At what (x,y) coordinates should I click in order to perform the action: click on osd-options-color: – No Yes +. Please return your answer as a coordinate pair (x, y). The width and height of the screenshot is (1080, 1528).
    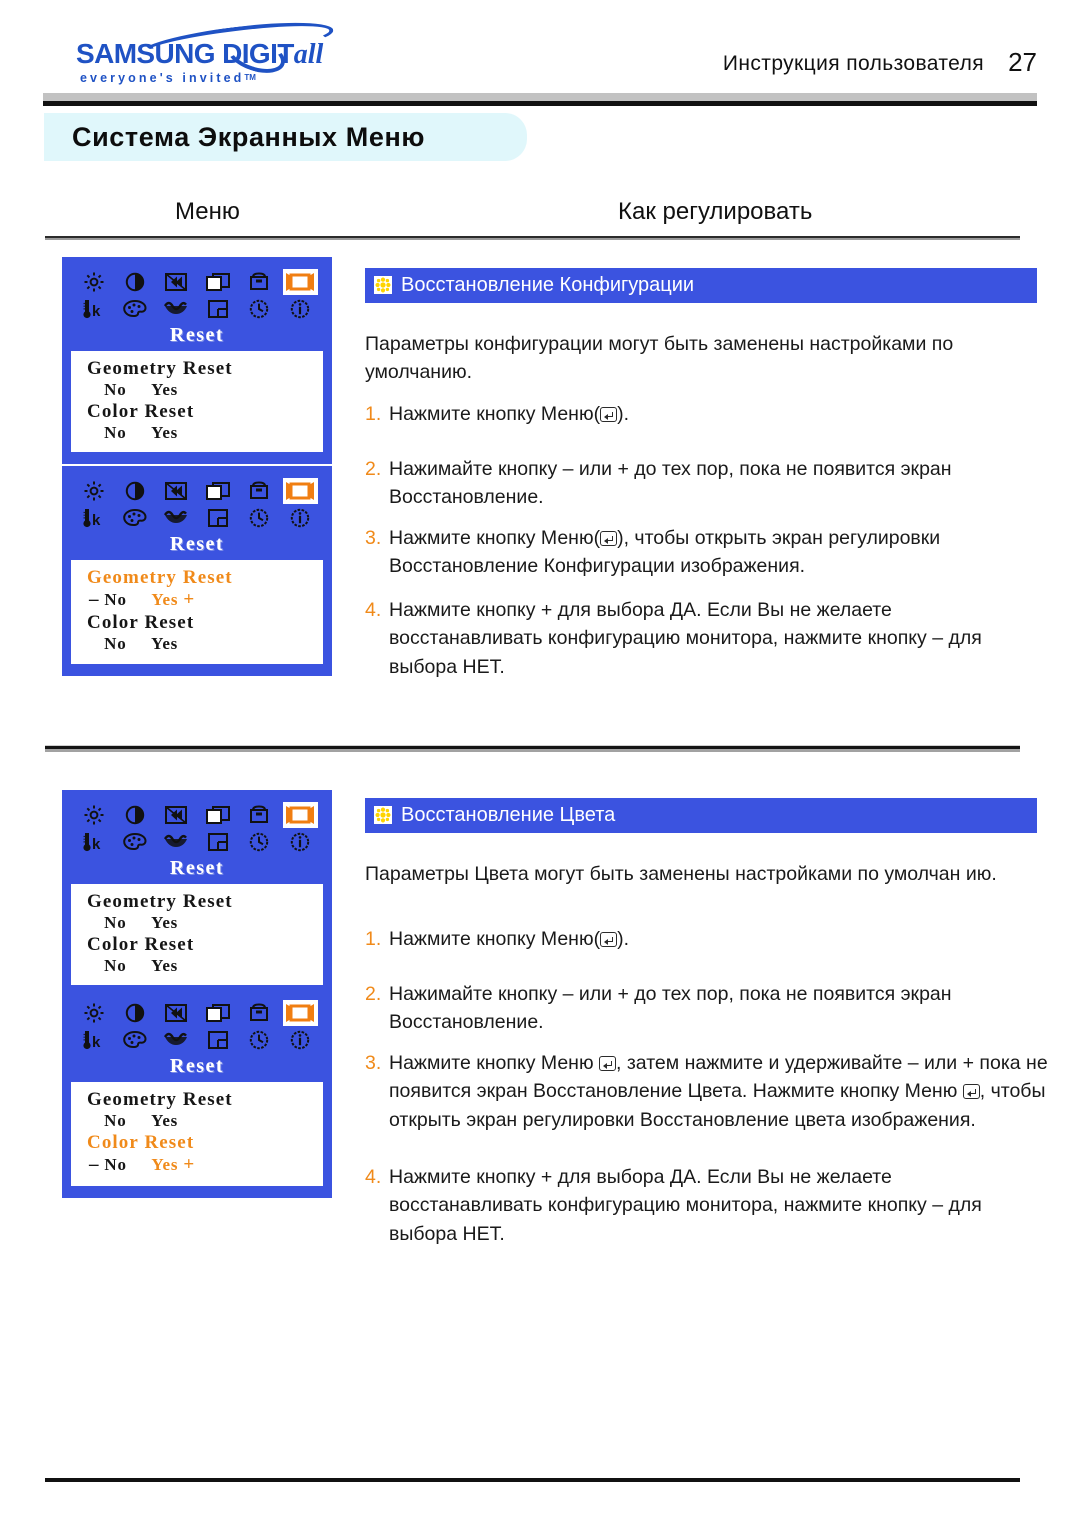
    Looking at the image, I should click on (197, 1165).